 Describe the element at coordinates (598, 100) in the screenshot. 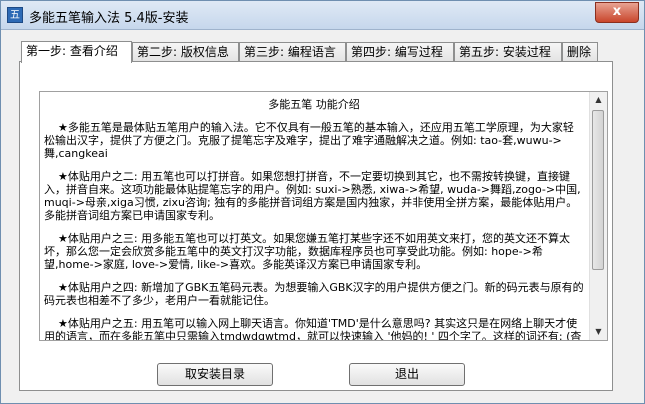

I see `scroll-up-arrow-icon: ▲` at that location.